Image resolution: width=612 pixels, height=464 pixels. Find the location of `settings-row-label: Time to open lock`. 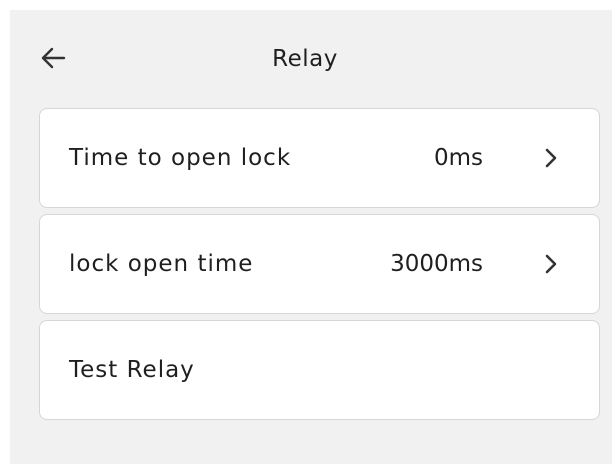

settings-row-label: Time to open lock is located at coordinates (180, 158).